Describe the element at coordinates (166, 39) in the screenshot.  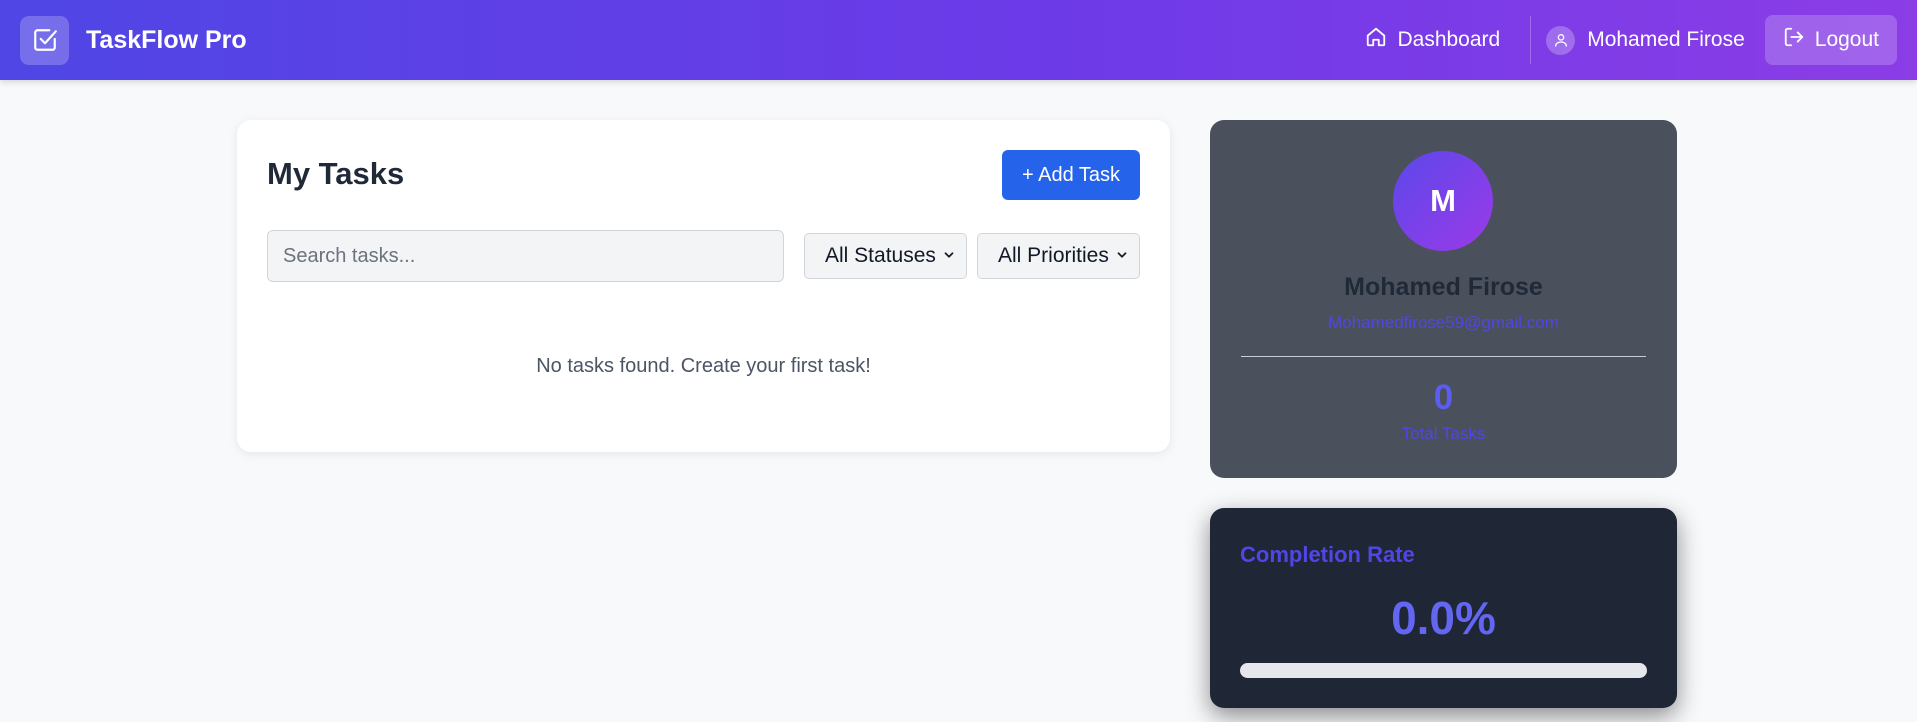
I see `brand-name: TaskFlow Pro` at that location.